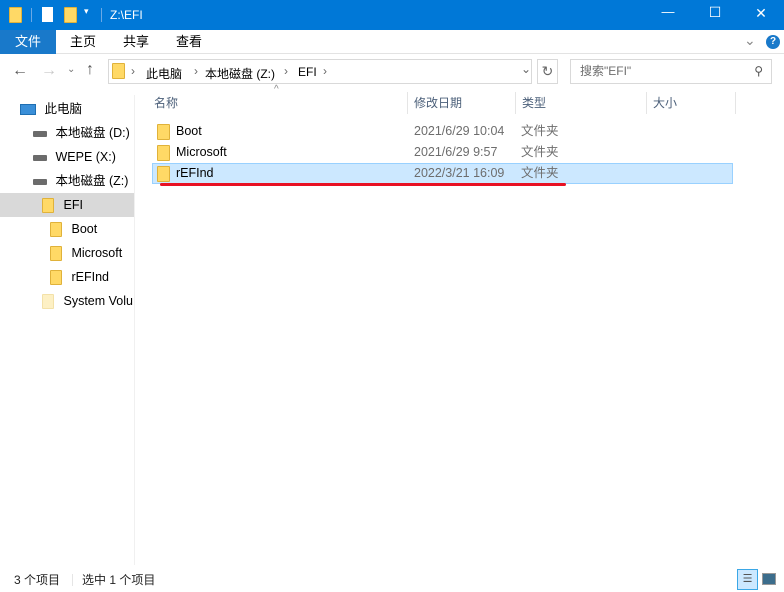  Describe the element at coordinates (119, 580) in the screenshot. I see `selection-count: 选中 1 个项目` at that location.